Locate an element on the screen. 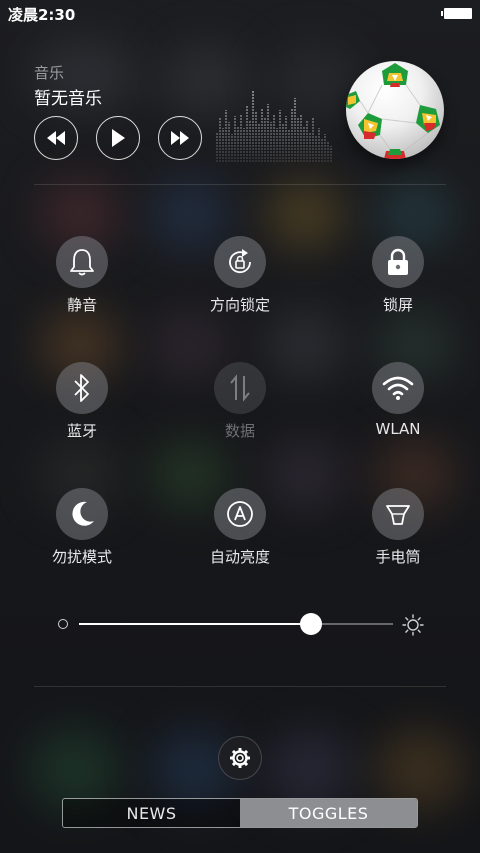 The image size is (480, 853). status-bar: 凌晨2:30 is located at coordinates (240, 13).